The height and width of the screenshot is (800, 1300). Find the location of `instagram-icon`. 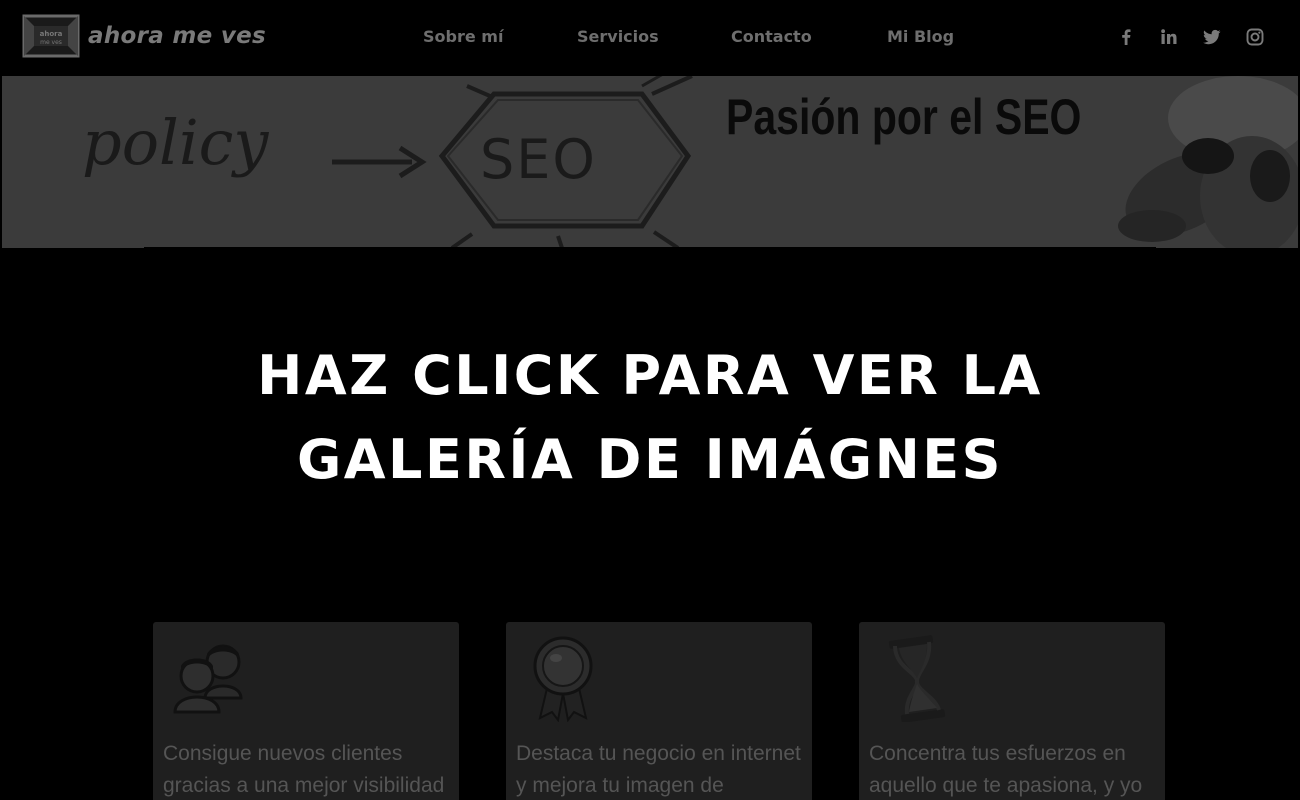

instagram-icon is located at coordinates (1255, 37).